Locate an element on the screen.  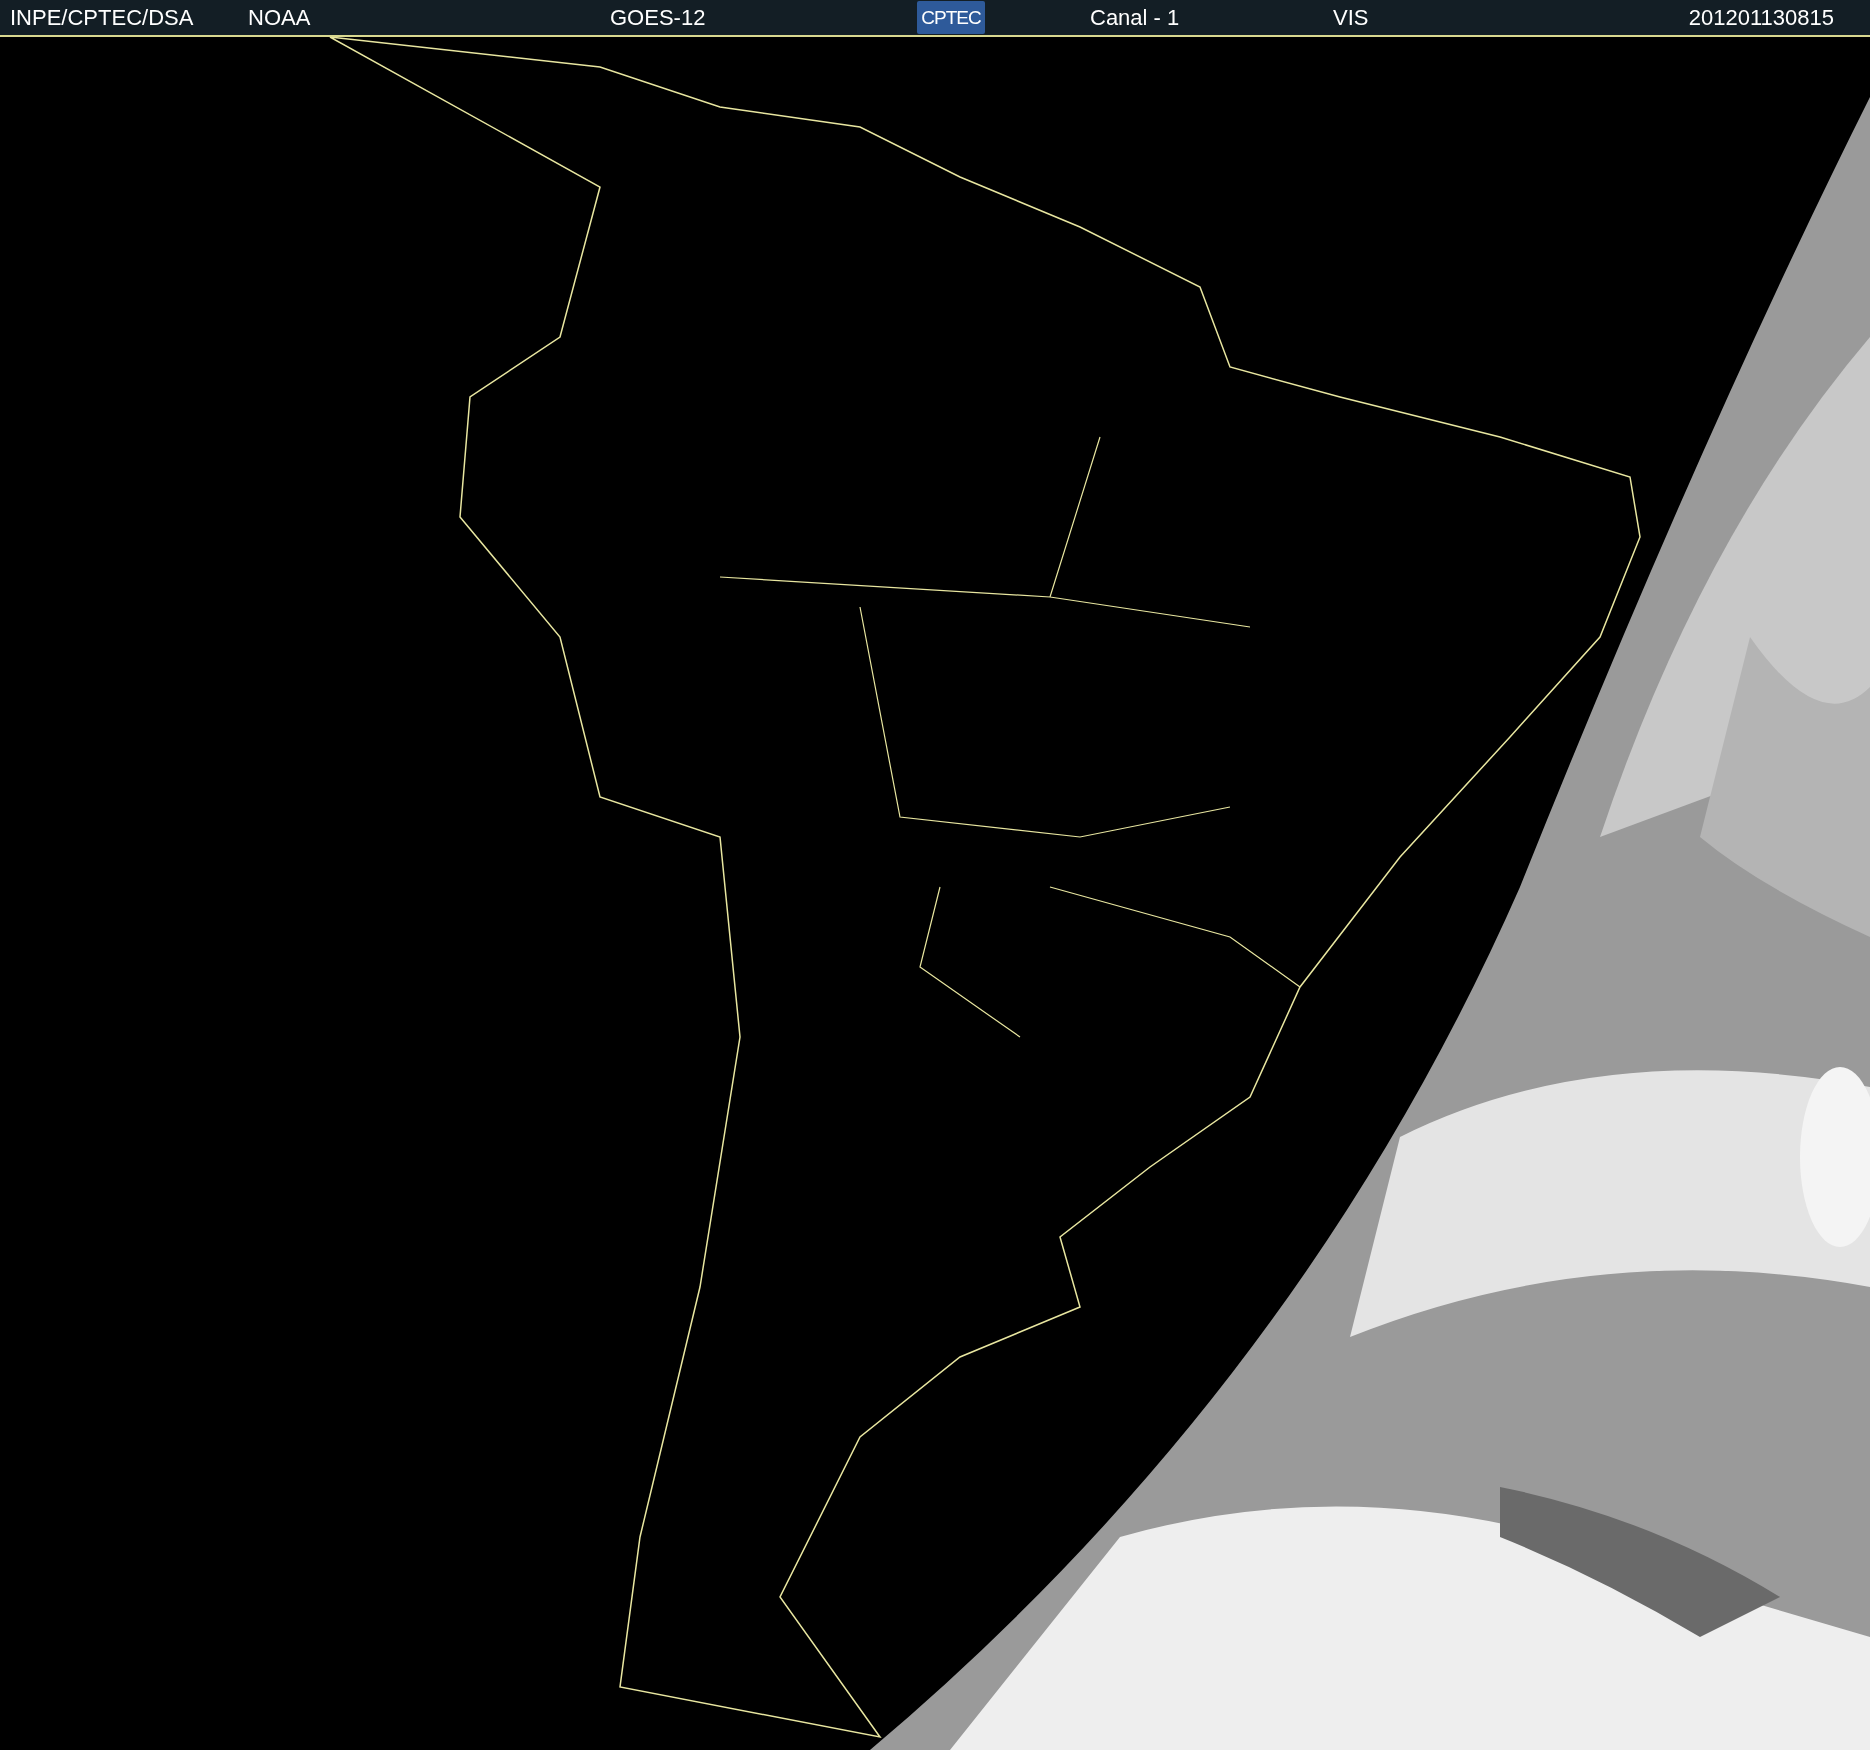
band-label: VIS is located at coordinates (1351, 17).